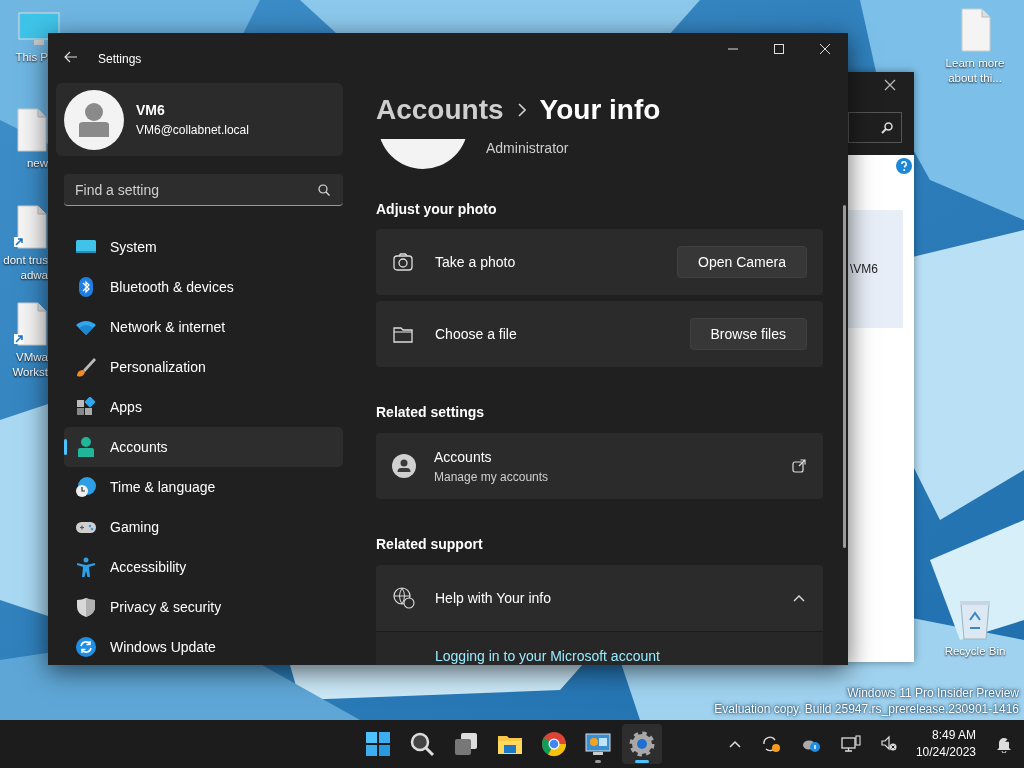  I want to click on chrome-icon, so click(554, 744).